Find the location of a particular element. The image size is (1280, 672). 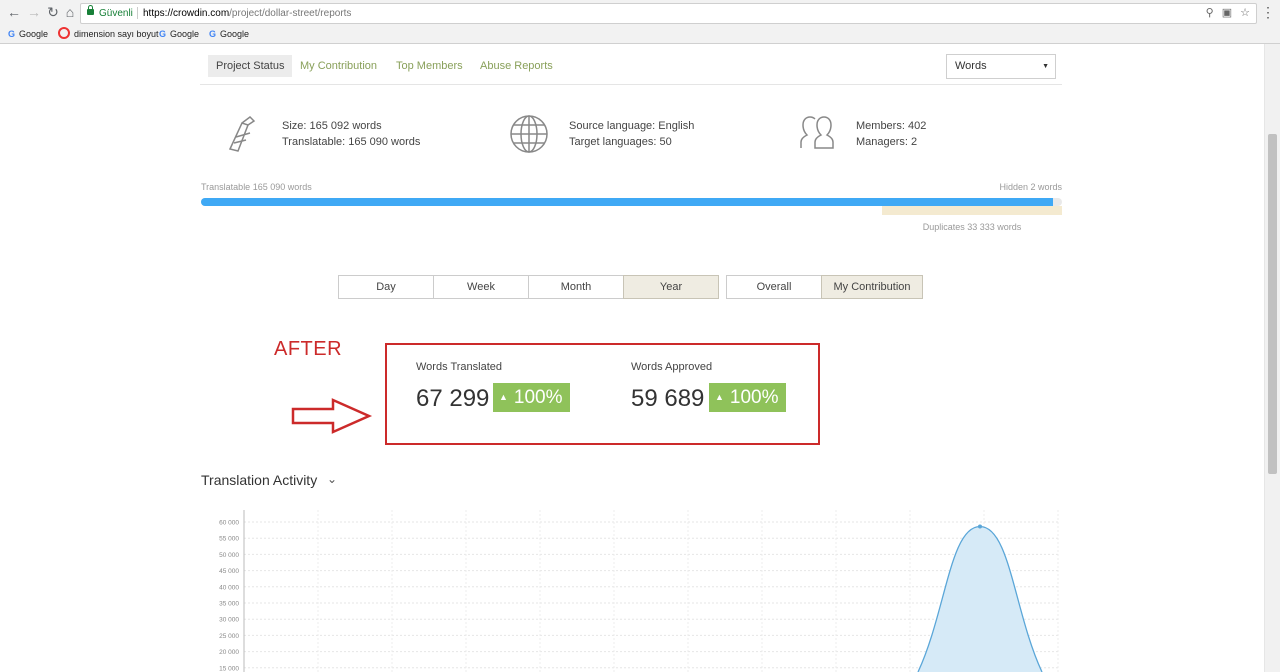

unit-select: Words ▼ is located at coordinates (1001, 66).